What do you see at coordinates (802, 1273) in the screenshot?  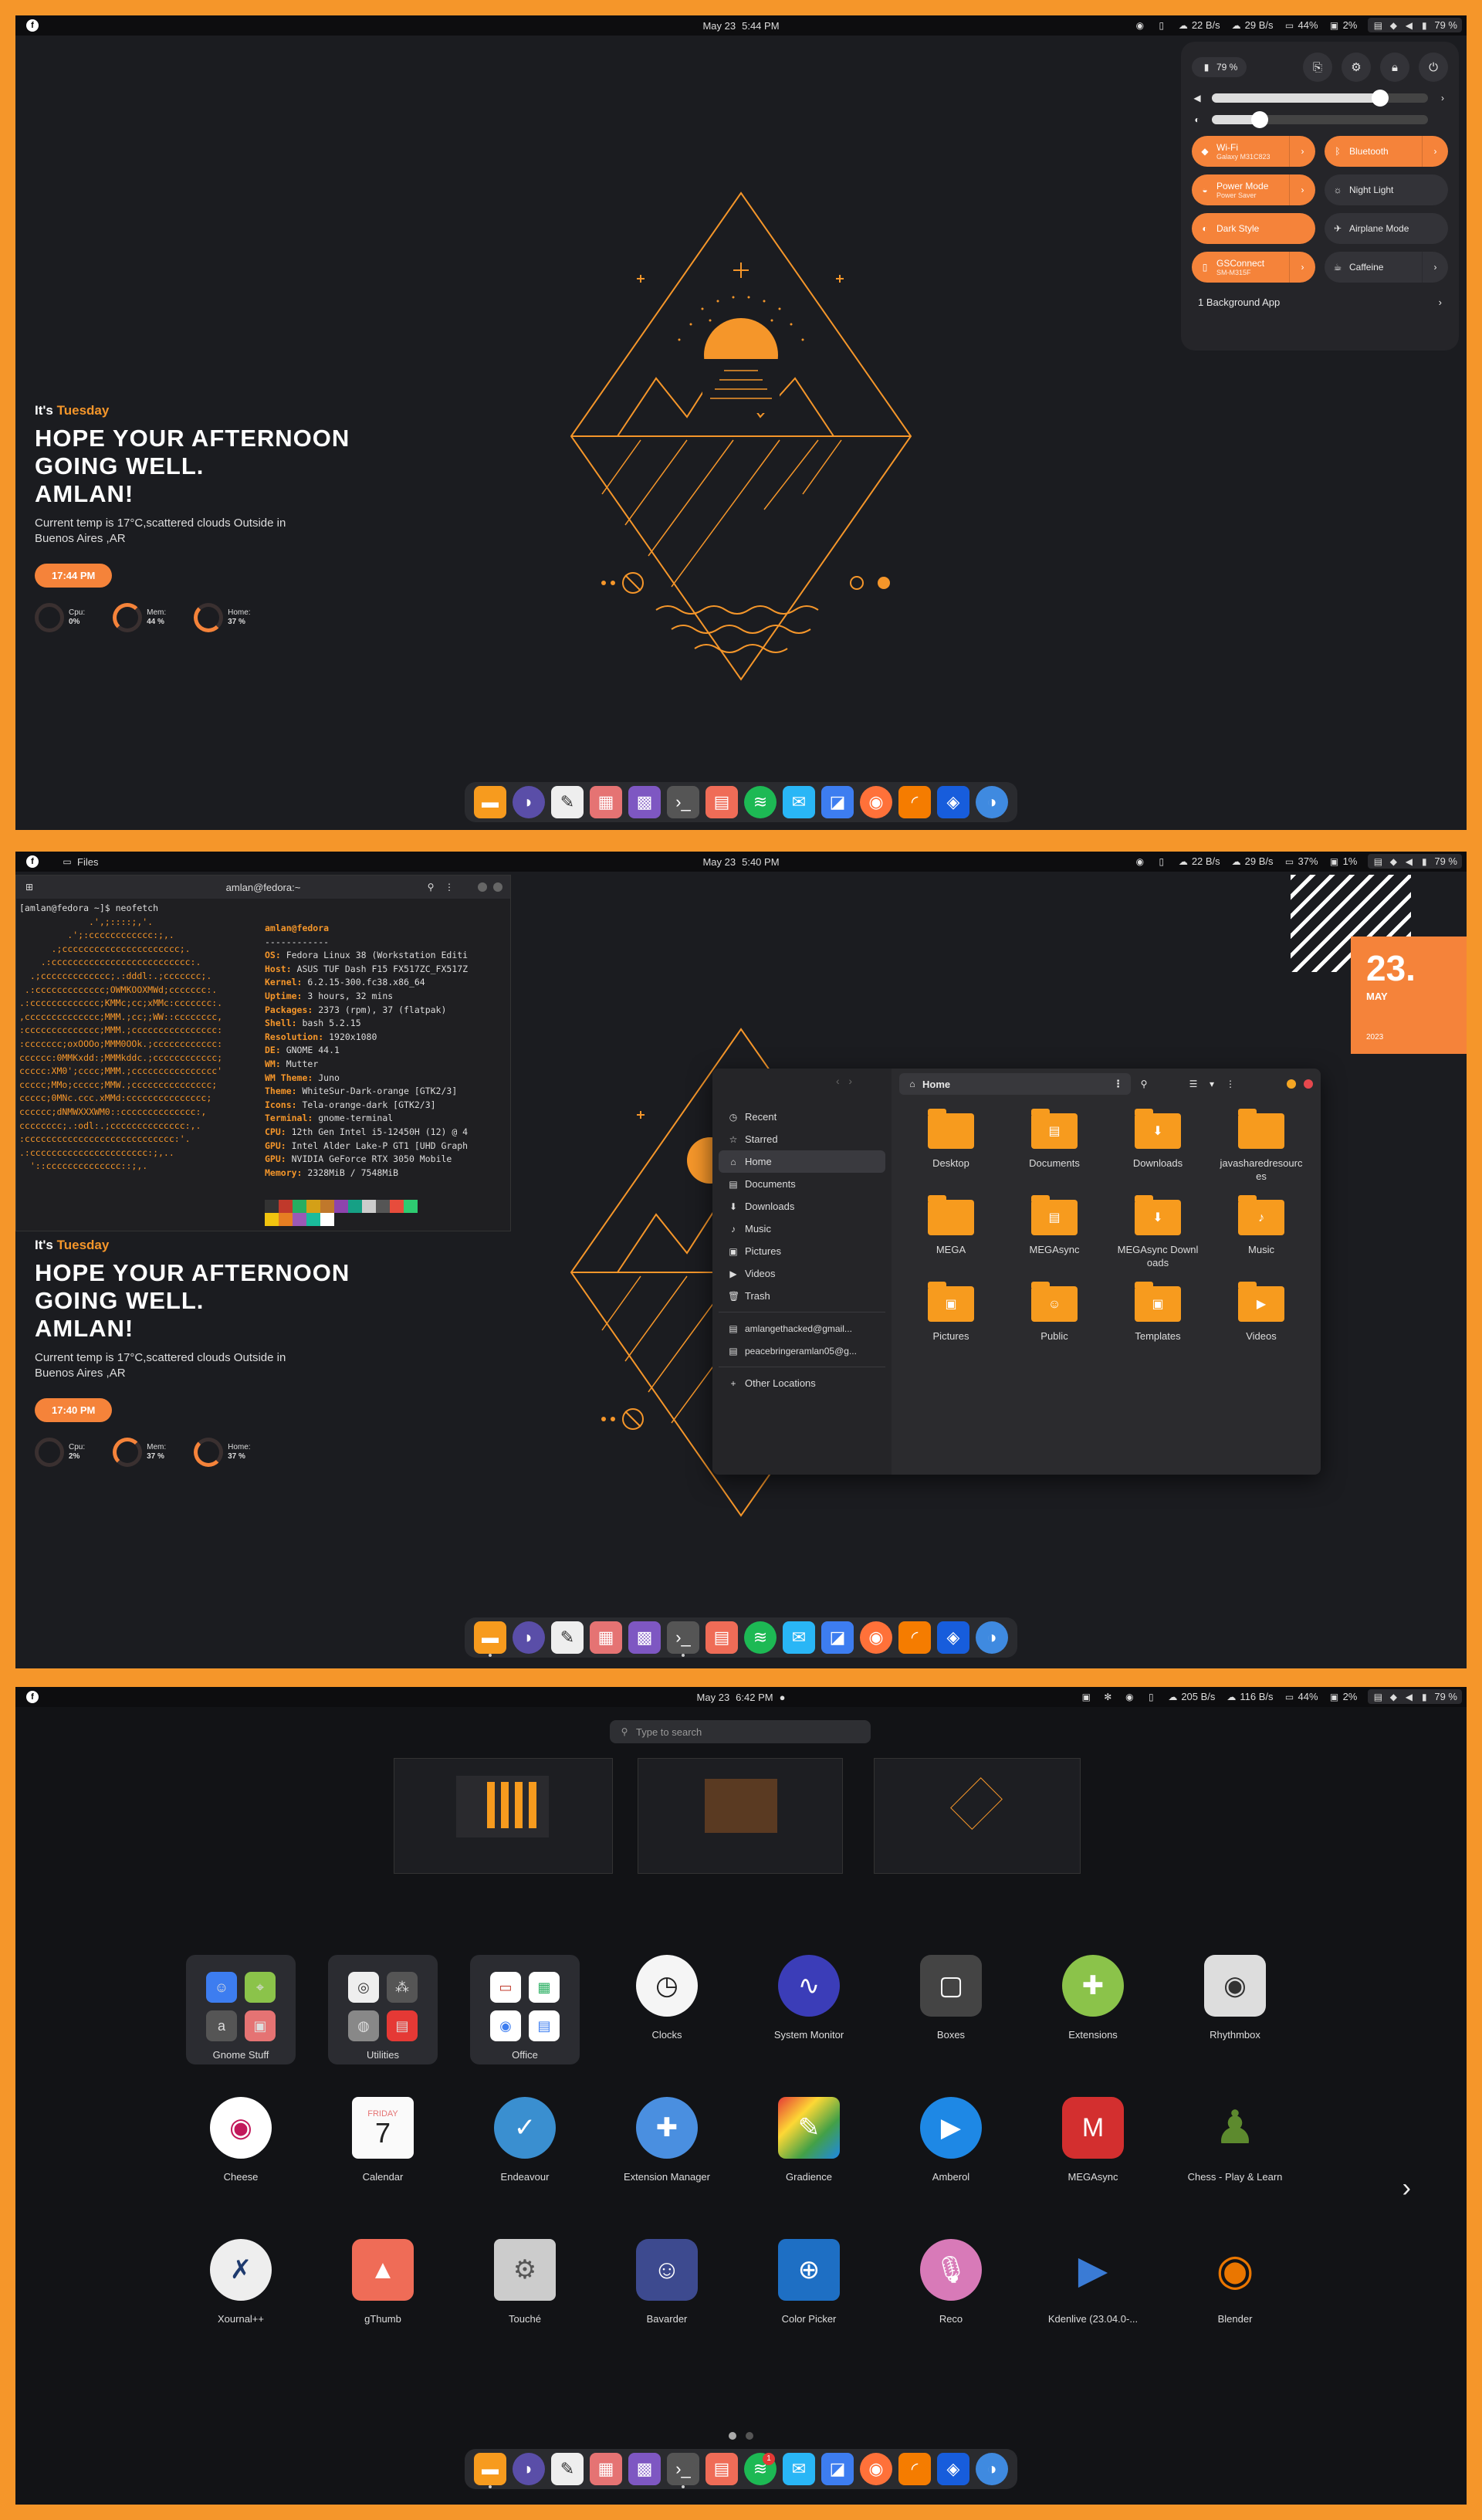 I see `sidebar-item-videos: ▶ Videos` at bounding box center [802, 1273].